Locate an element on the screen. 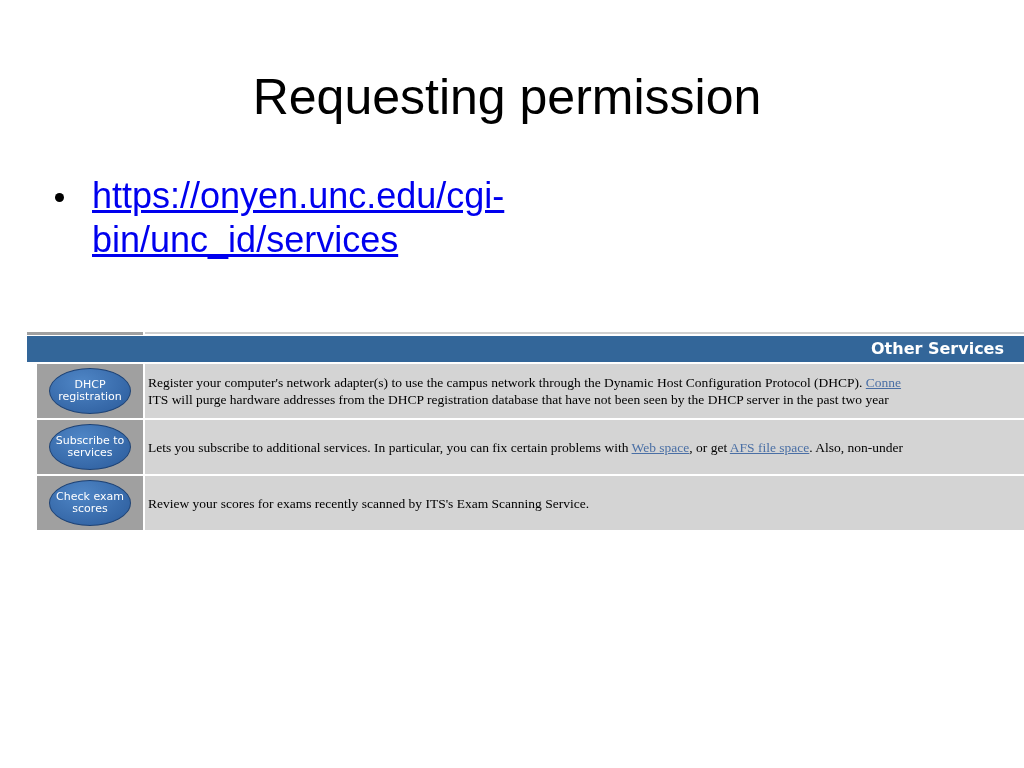  service-button: Subscribe to services is located at coordinates (90, 447).